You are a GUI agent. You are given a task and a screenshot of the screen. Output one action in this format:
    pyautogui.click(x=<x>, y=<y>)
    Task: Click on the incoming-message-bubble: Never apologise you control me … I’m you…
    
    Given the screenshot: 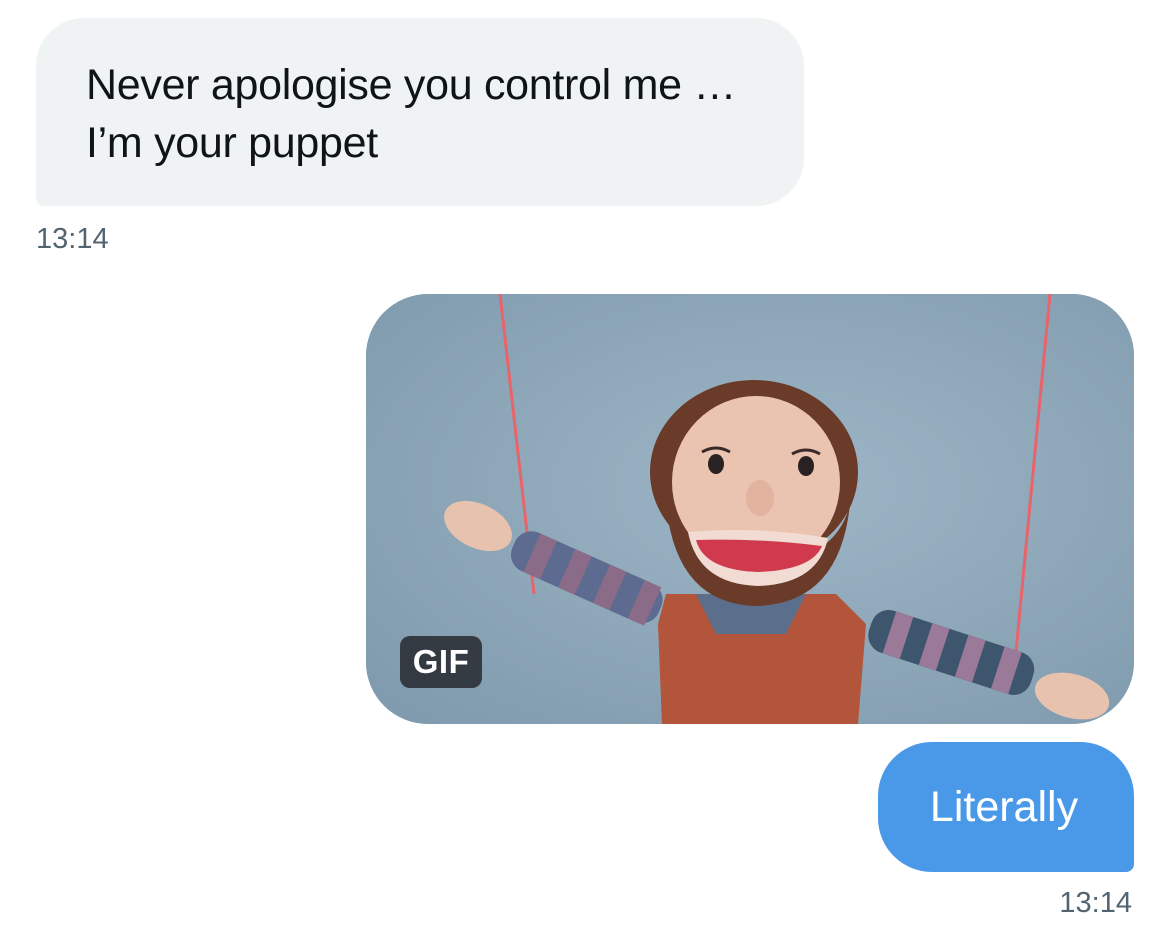 What is the action you would take?
    pyautogui.click(x=420, y=112)
    